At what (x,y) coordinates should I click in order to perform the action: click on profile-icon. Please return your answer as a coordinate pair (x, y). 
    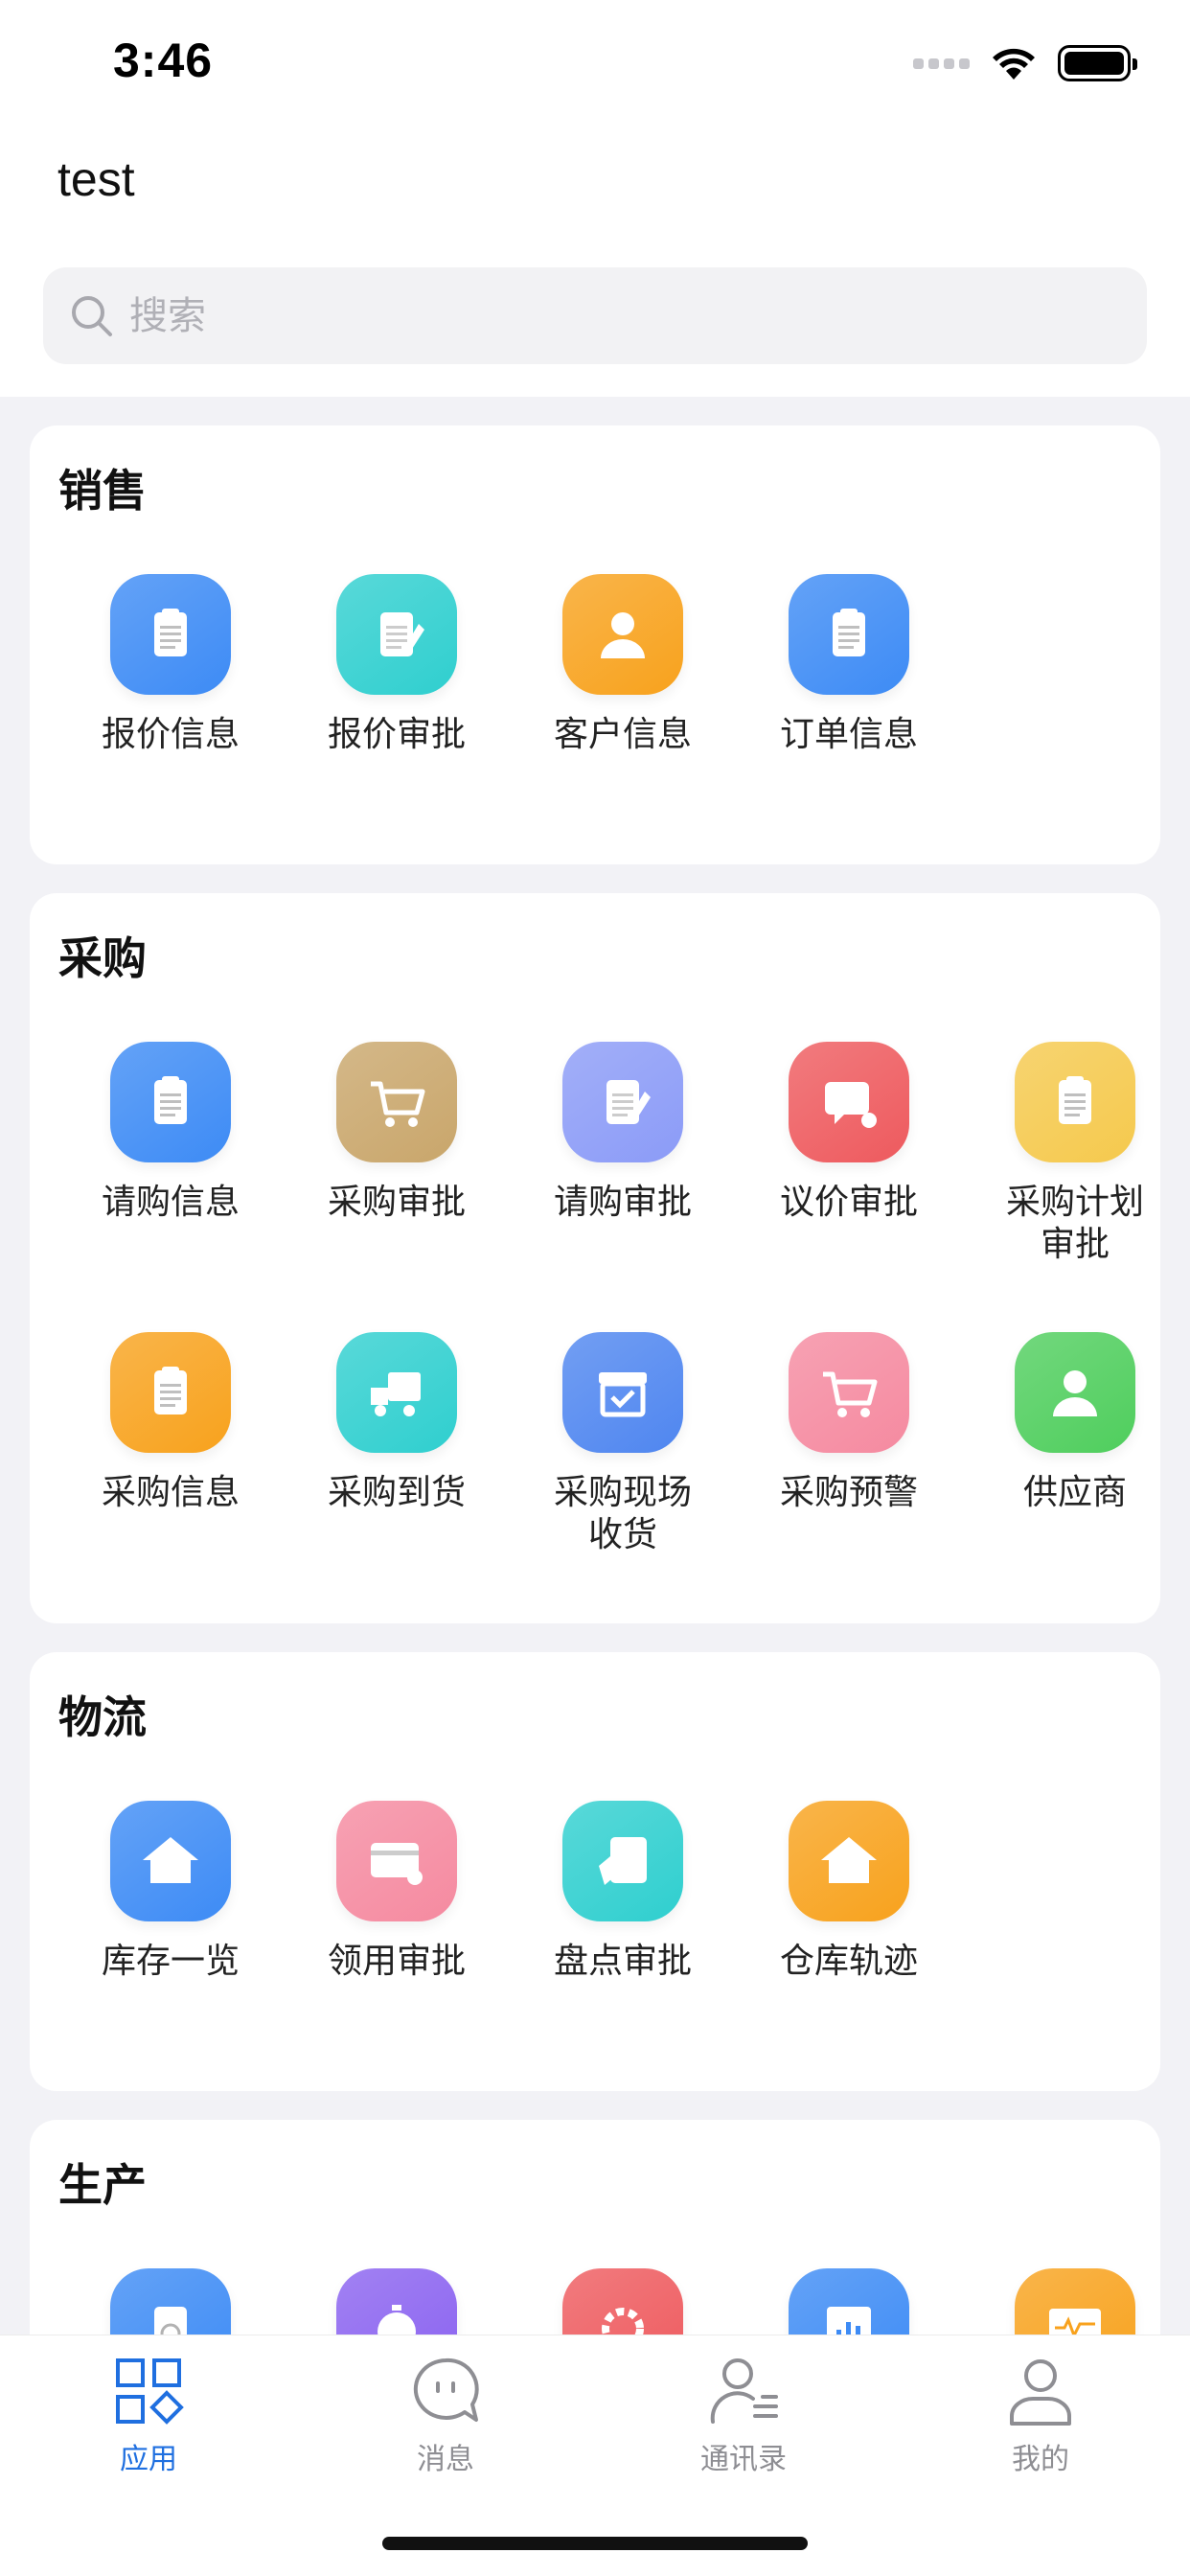
    Looking at the image, I should click on (1040, 2392).